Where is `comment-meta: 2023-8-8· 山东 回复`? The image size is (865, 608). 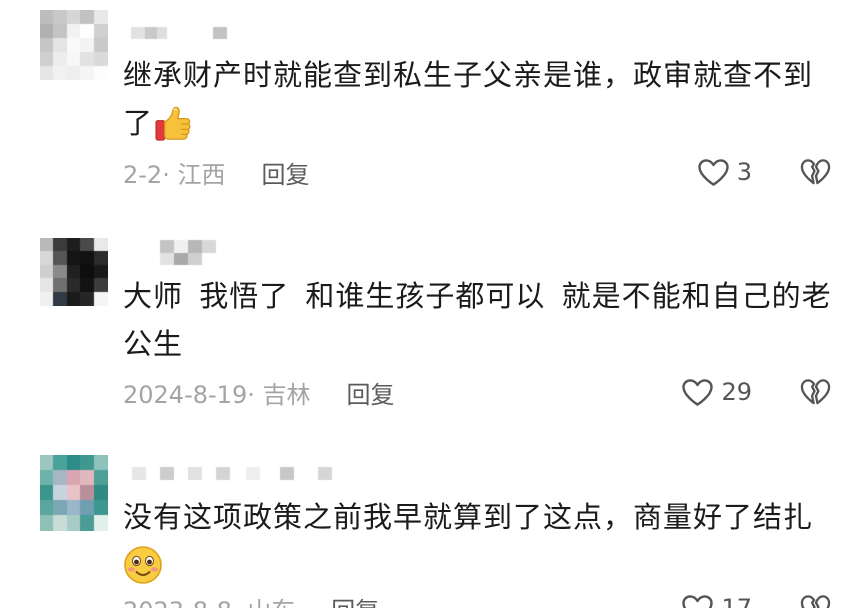 comment-meta: 2023-8-8· 山东 回复 is located at coordinates (251, 599).